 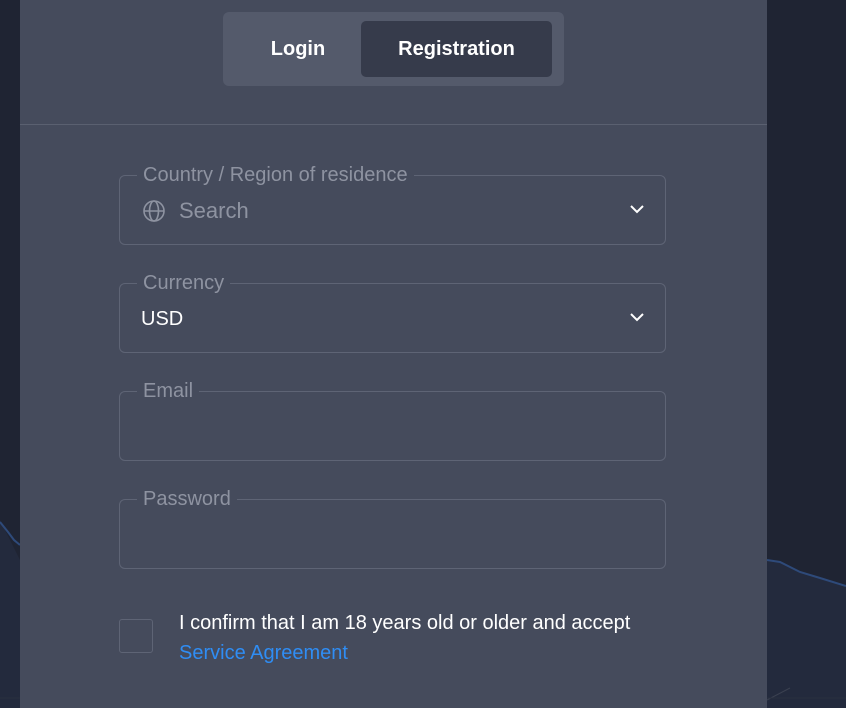 I want to click on password-field: Password, so click(x=392, y=528).